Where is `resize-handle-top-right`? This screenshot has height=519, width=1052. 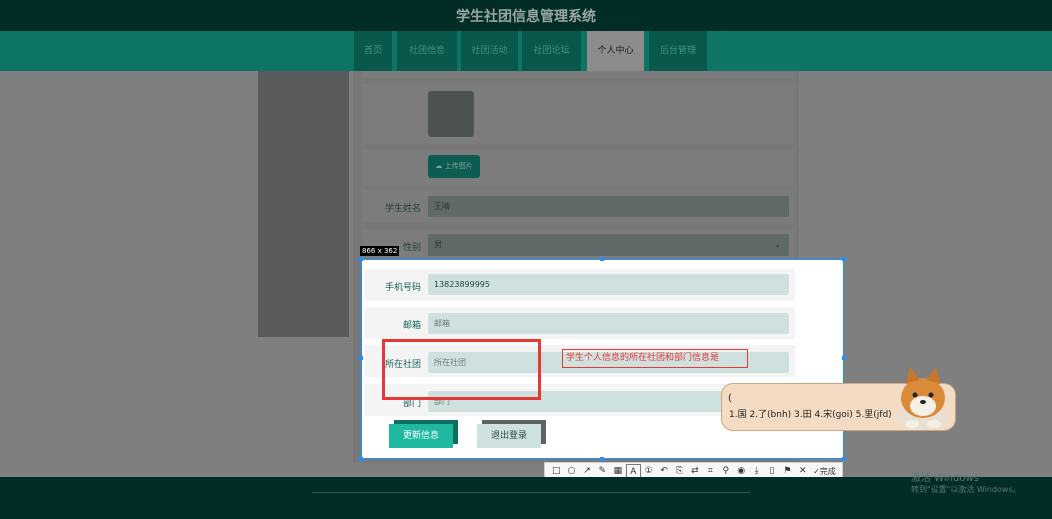
resize-handle-top-right is located at coordinates (844, 259).